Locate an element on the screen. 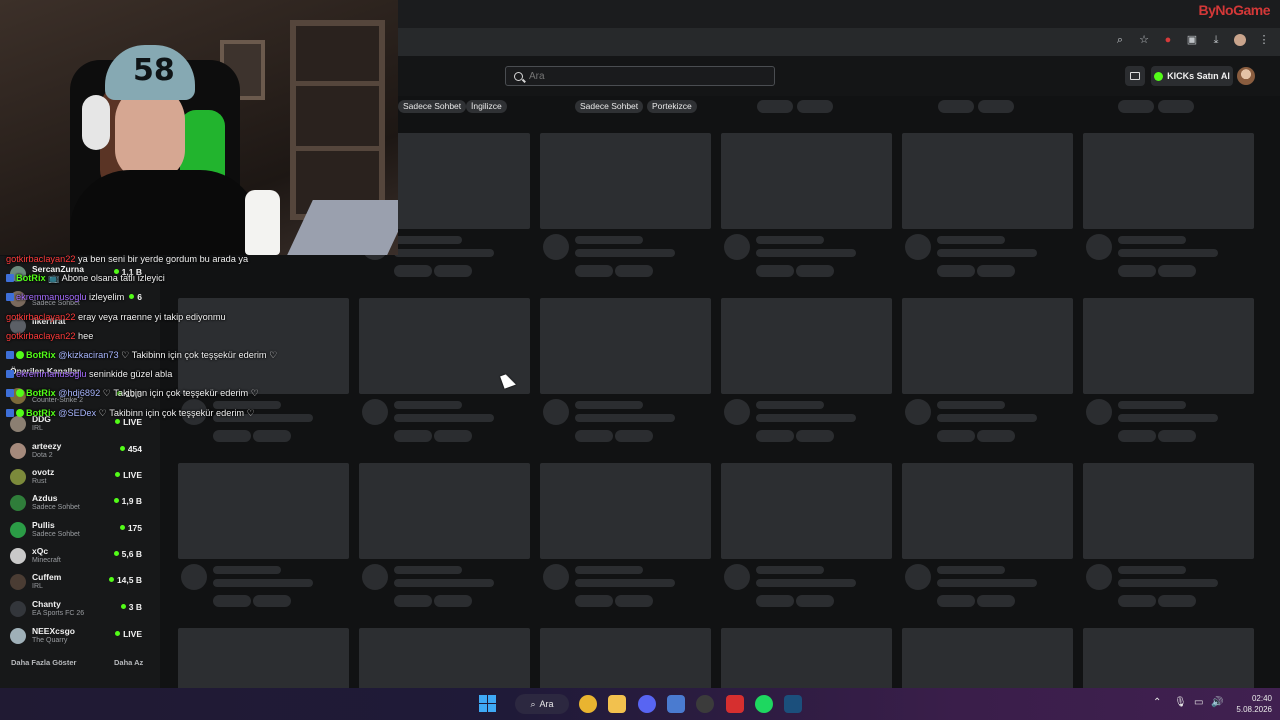 The width and height of the screenshot is (1280, 720). obs-icon is located at coordinates (705, 704).